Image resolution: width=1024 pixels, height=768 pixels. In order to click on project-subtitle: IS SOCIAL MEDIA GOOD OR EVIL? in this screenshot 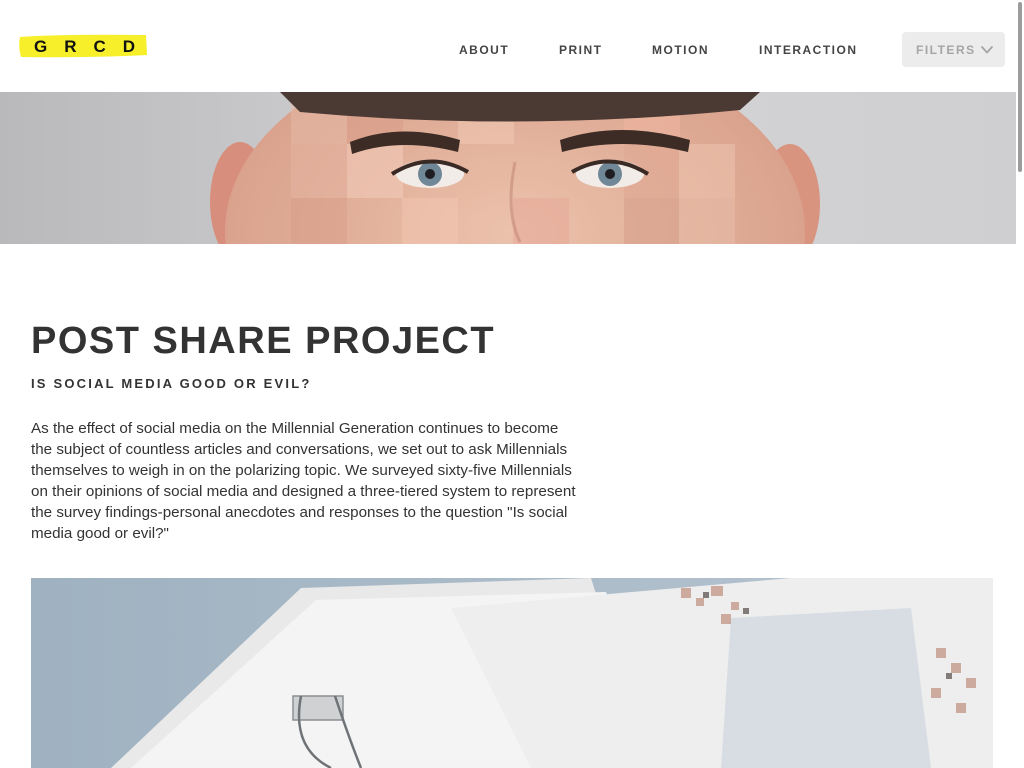, I will do `click(171, 383)`.